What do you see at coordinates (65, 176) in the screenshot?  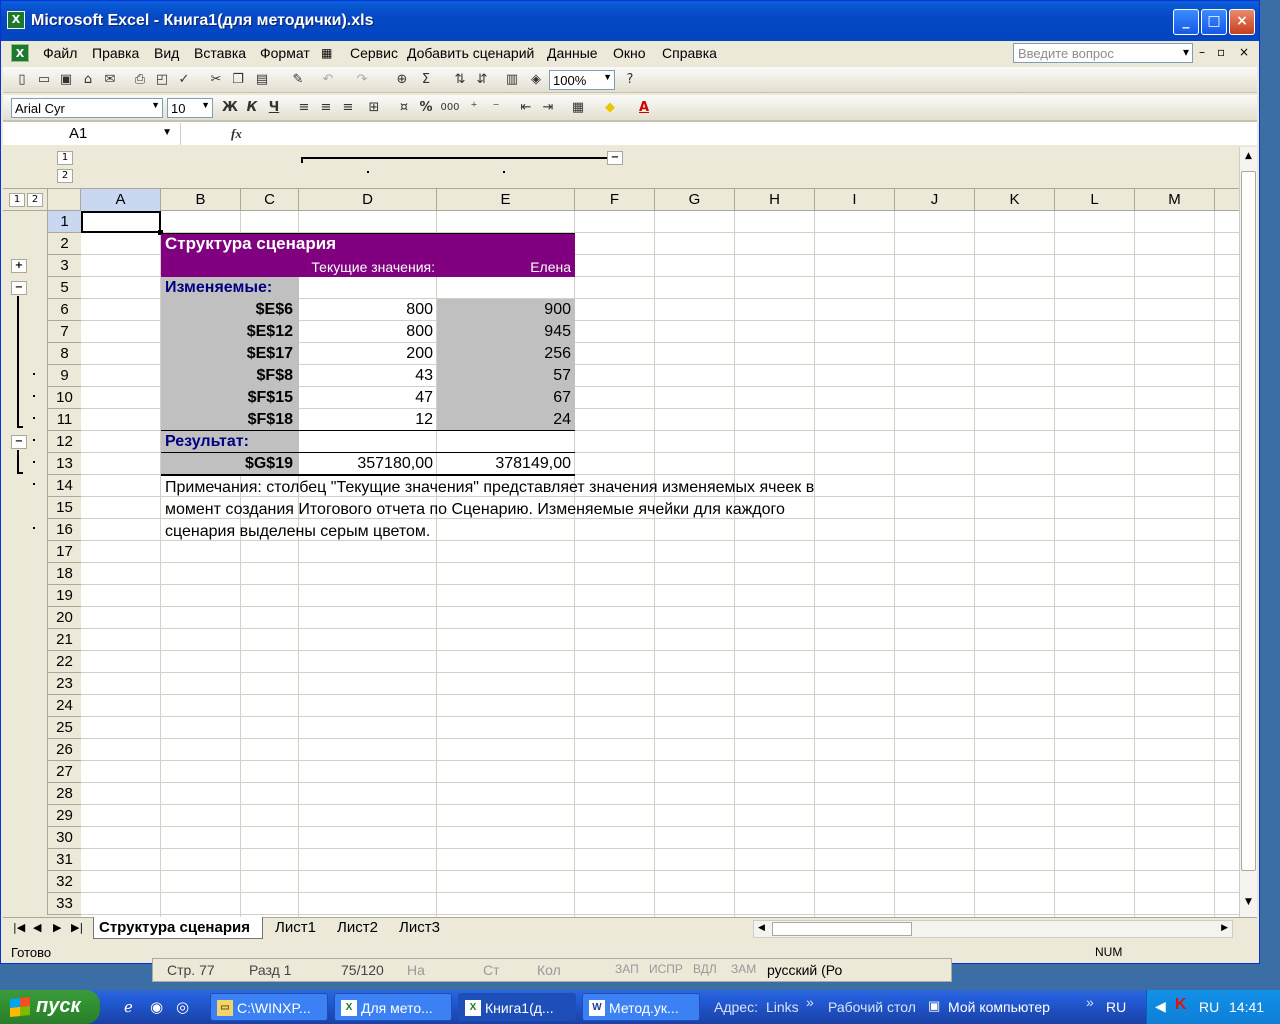 I see `col-outline-level-2: 2` at bounding box center [65, 176].